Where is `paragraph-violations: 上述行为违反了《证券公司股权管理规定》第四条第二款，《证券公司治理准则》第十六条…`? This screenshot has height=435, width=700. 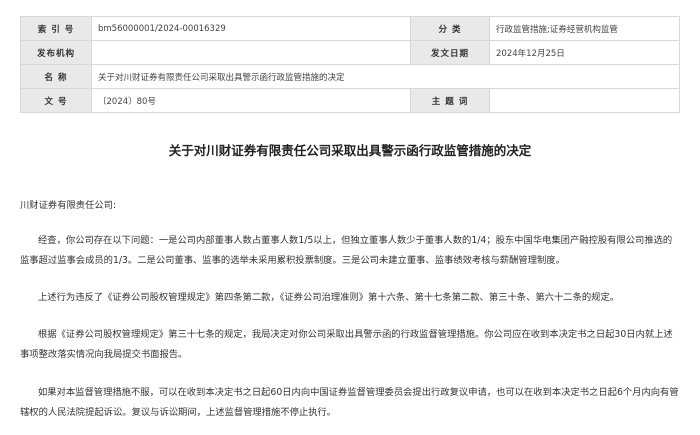
paragraph-violations: 上述行为违反了《证券公司股权管理规定》第四条第二款，《证券公司治理准则》第十六条… is located at coordinates (329, 297).